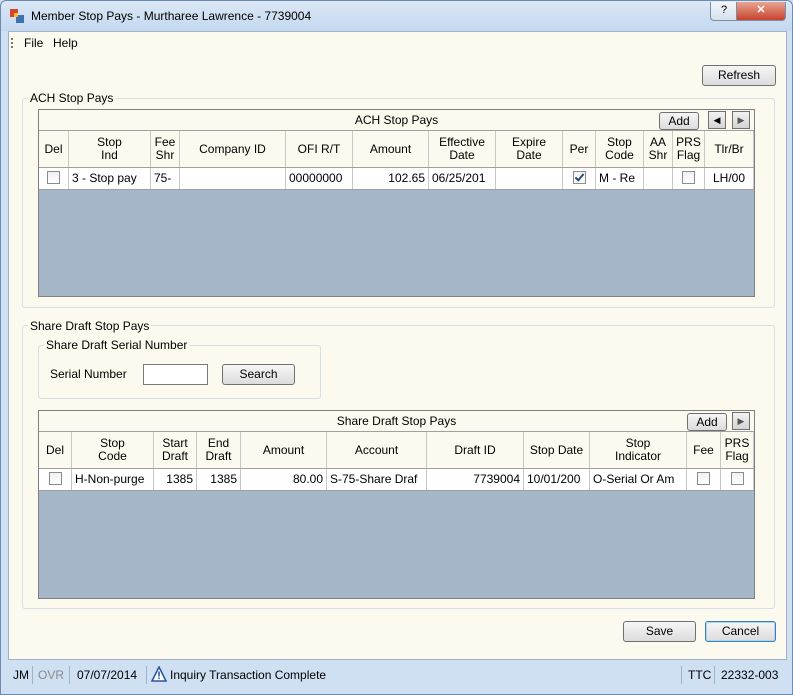 This screenshot has height=695, width=793. I want to click on sd-amount-cell: 80.00, so click(284, 479).